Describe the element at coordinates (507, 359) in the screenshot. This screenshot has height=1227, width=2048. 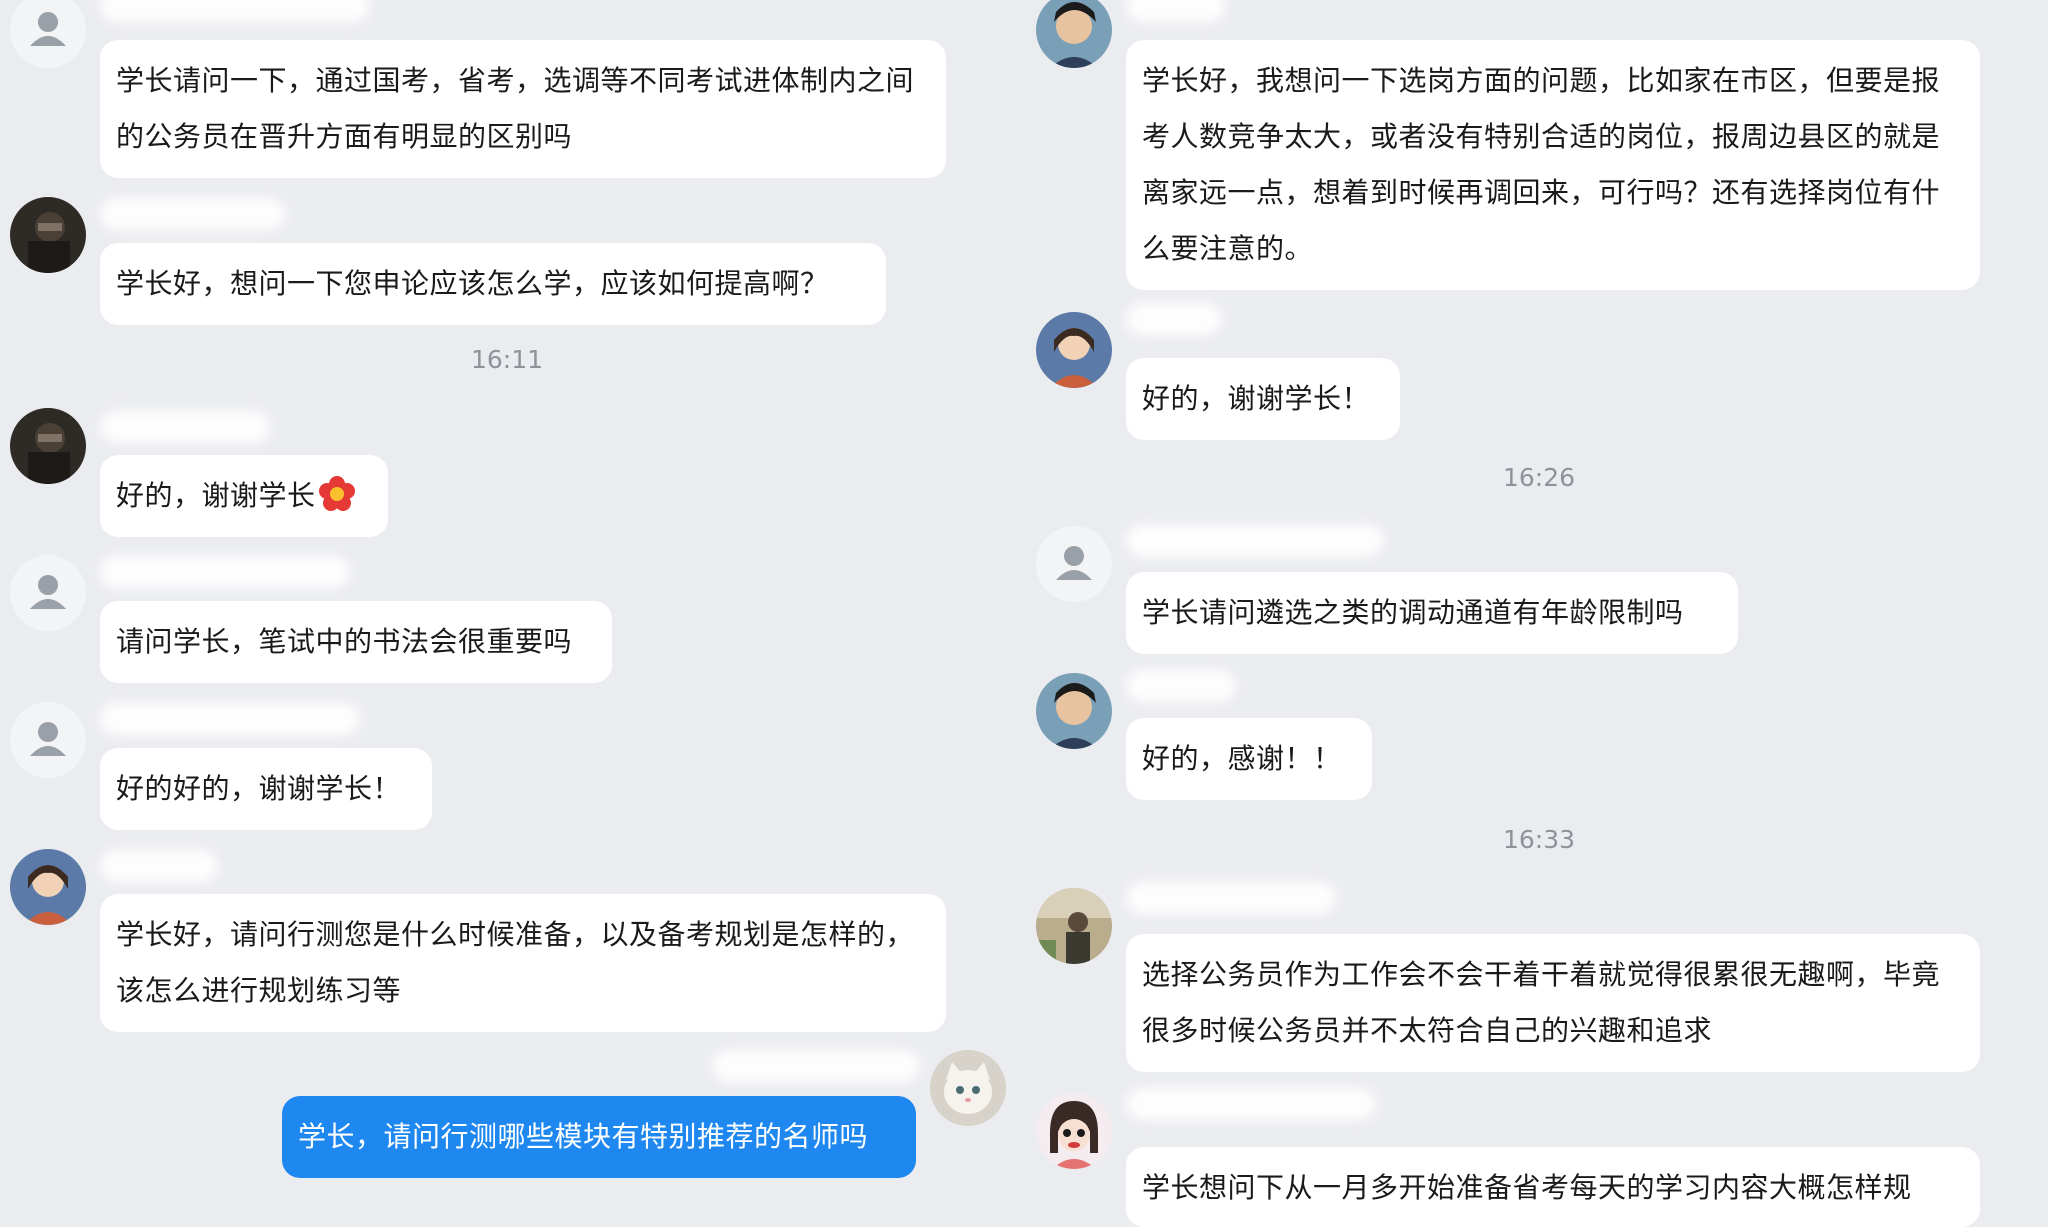
I see `timestamp: 16:11` at that location.